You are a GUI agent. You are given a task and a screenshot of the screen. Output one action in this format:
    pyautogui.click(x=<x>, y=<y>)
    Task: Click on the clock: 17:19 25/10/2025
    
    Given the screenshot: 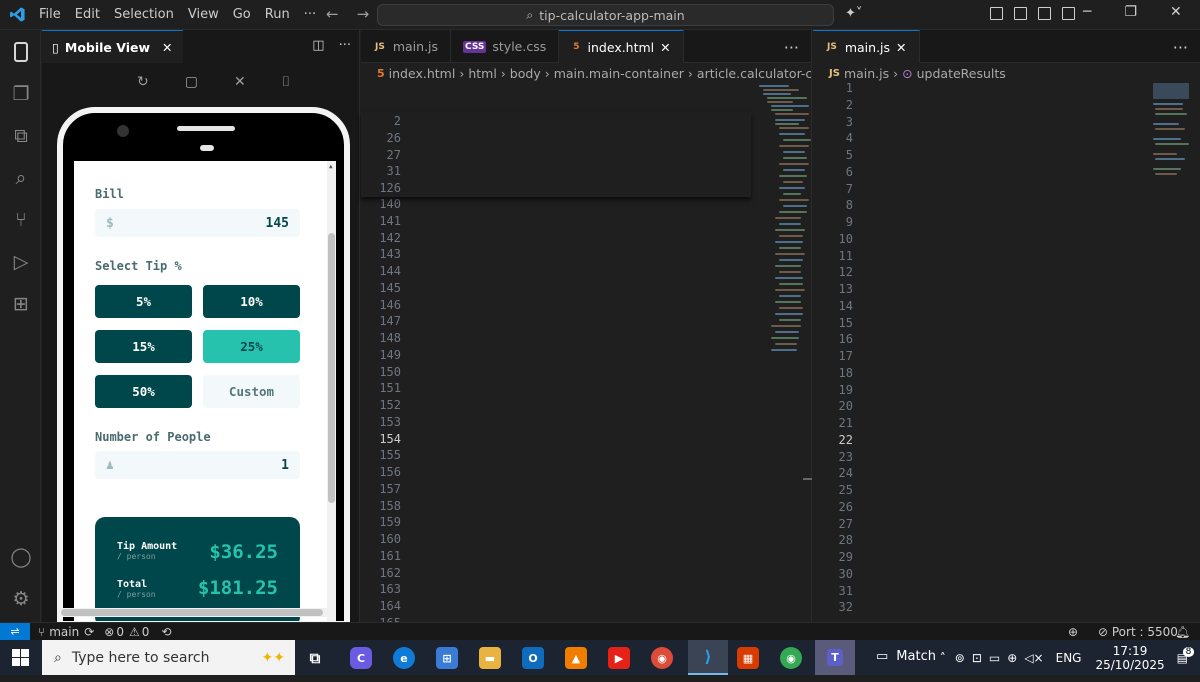 What is the action you would take?
    pyautogui.click(x=1129, y=658)
    